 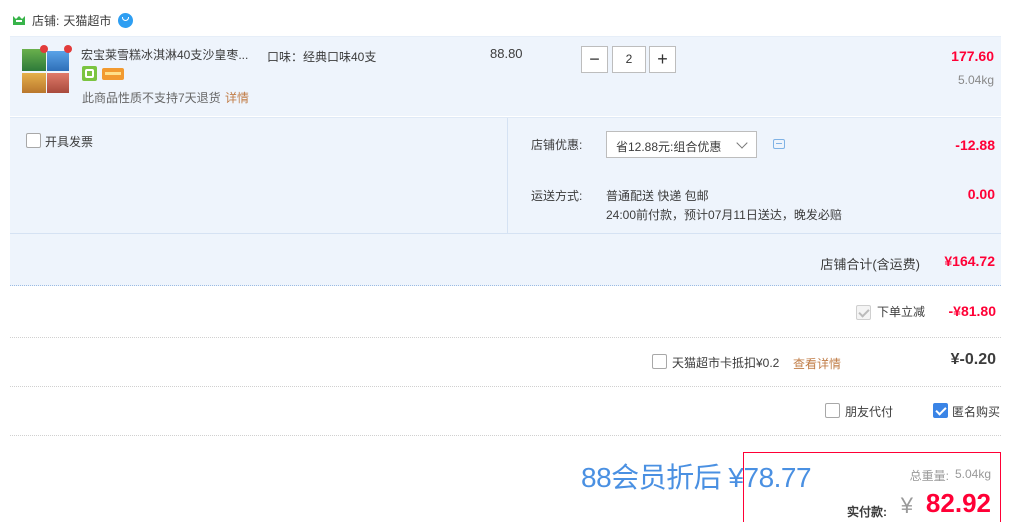 I want to click on quantity-increase-button: +, so click(x=662, y=59).